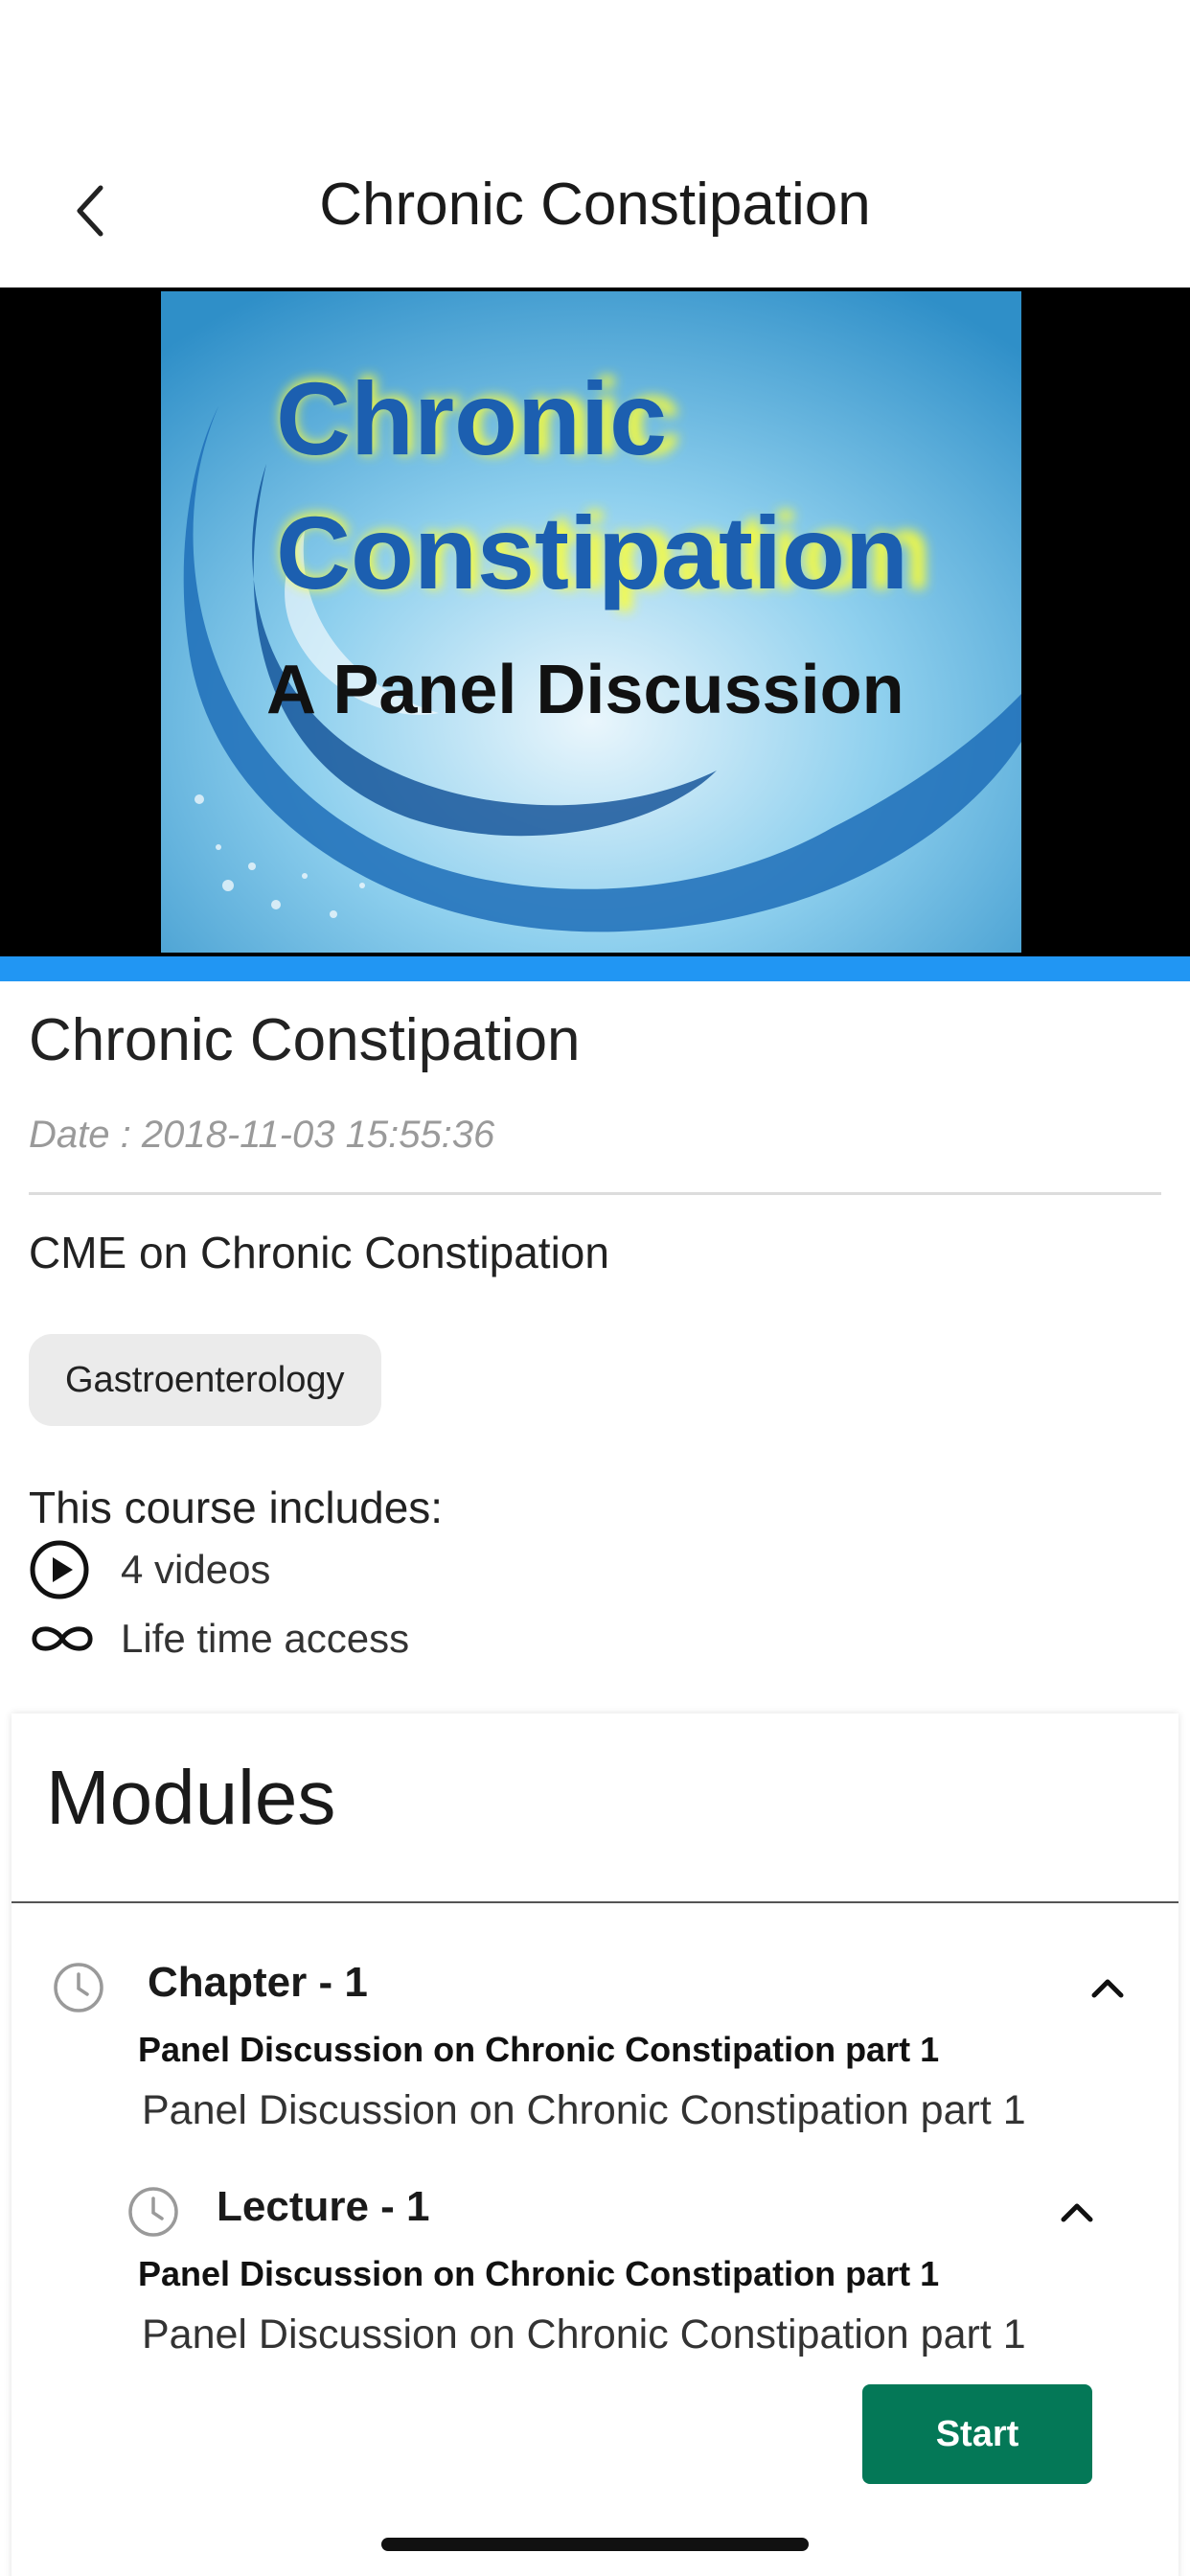  What do you see at coordinates (585, 690) in the screenshot?
I see `thumb-subtitle: A Panel Discussion` at bounding box center [585, 690].